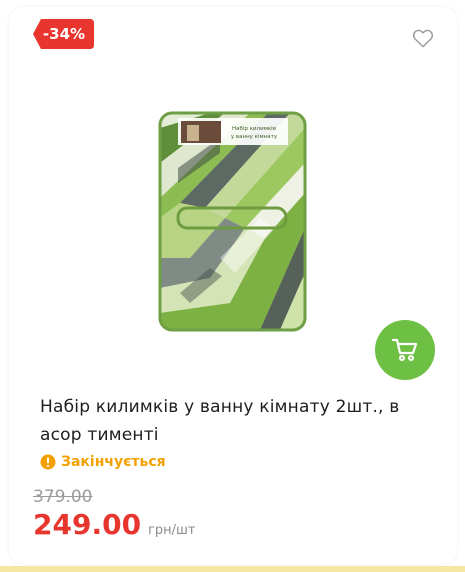 This screenshot has height=572, width=465. I want to click on new-price: 249.00, so click(87, 524).